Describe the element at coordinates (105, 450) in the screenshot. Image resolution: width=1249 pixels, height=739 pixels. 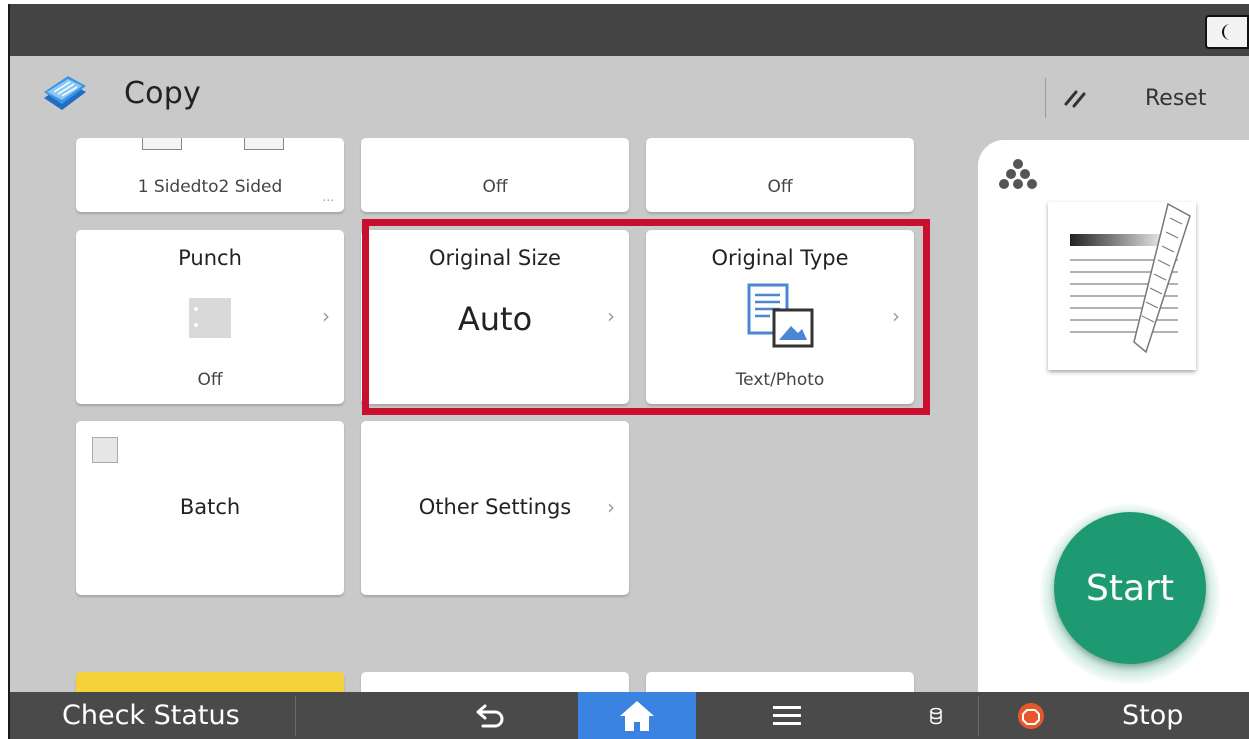
I see `batch-checkbox` at that location.